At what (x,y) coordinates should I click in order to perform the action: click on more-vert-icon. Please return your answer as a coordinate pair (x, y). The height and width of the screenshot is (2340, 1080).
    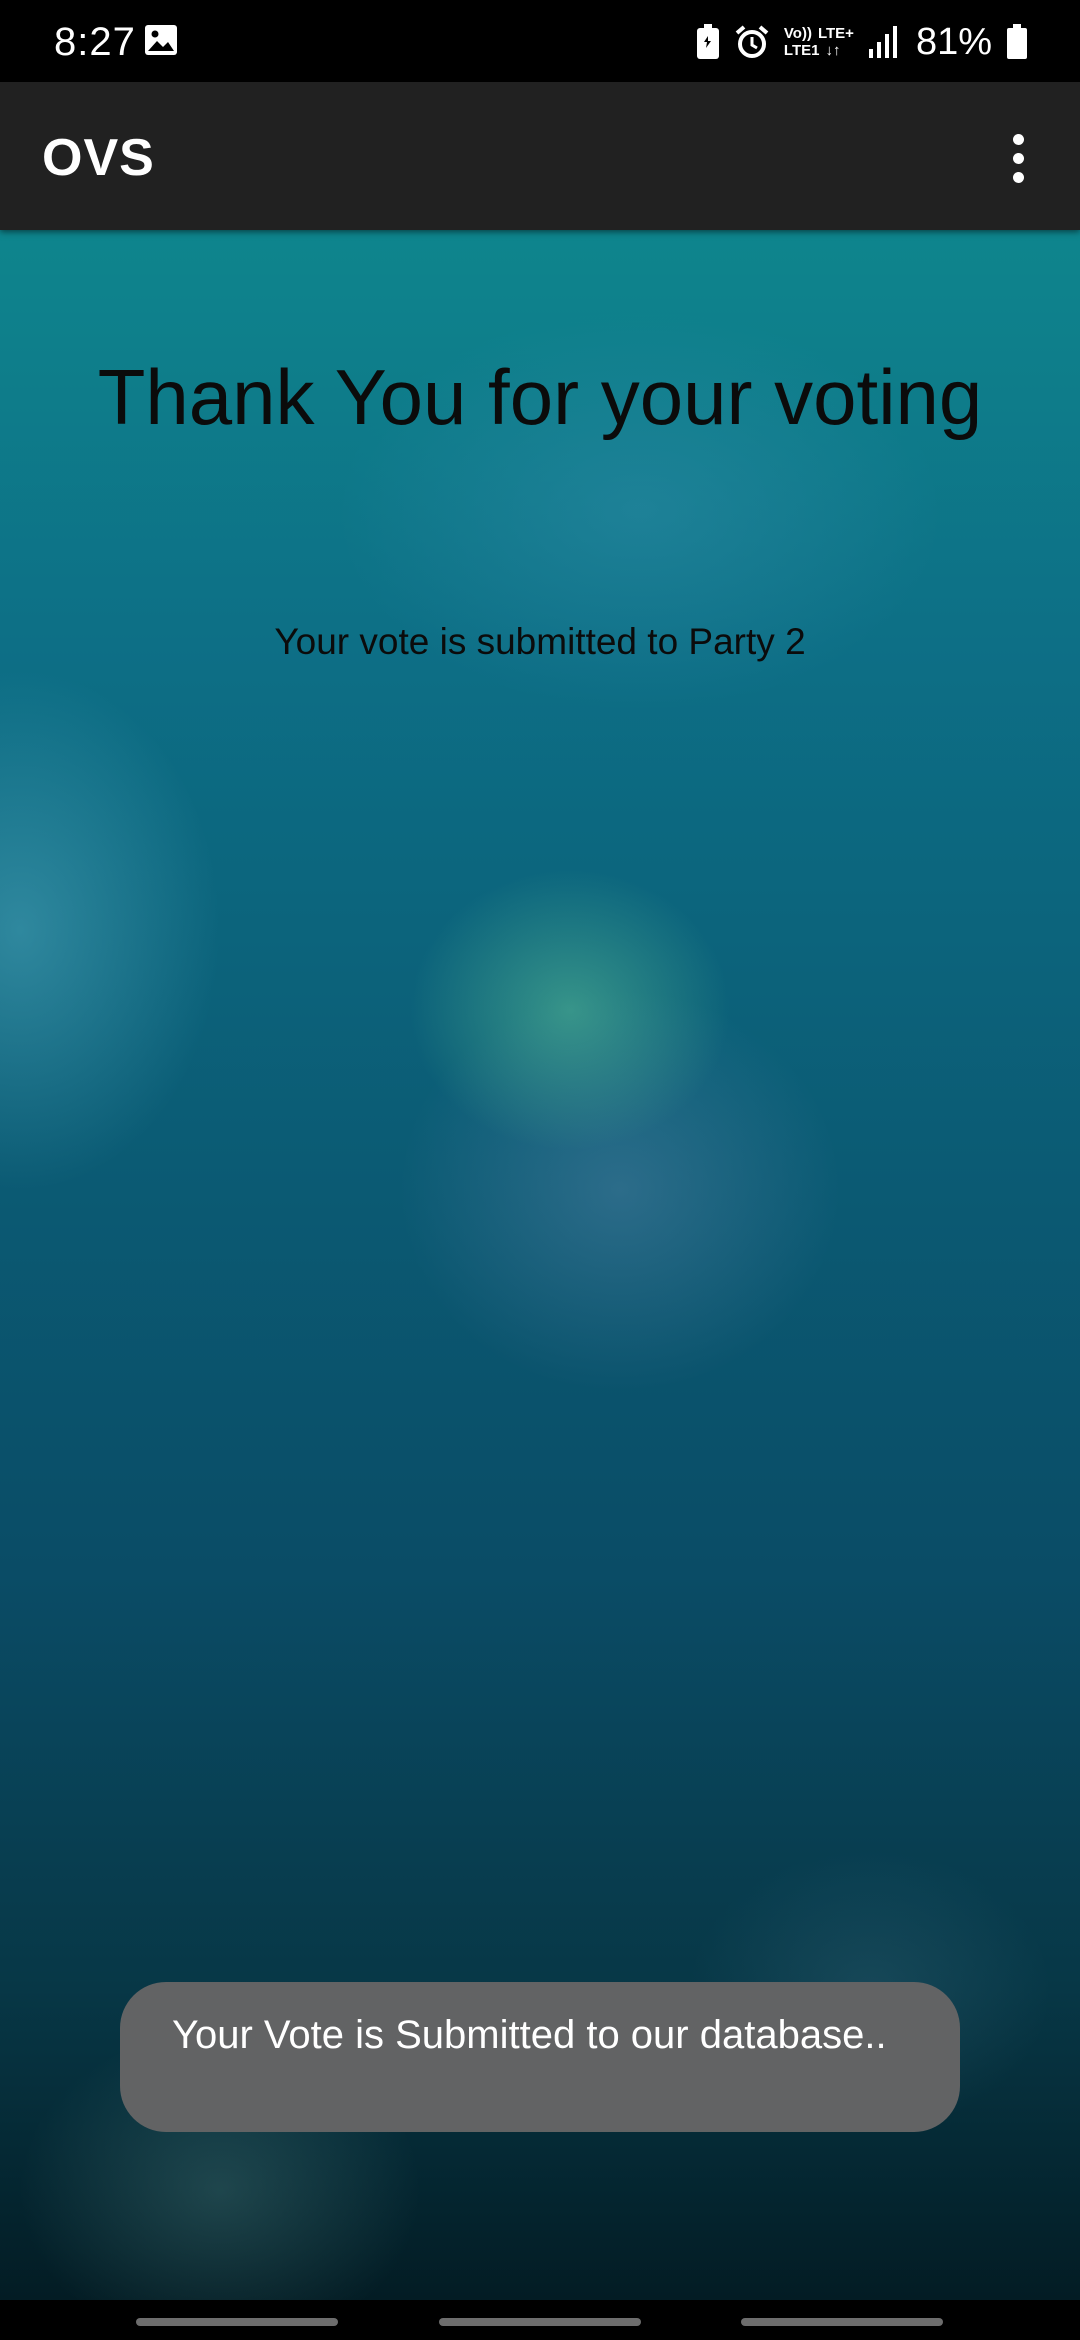
    Looking at the image, I should click on (1018, 139).